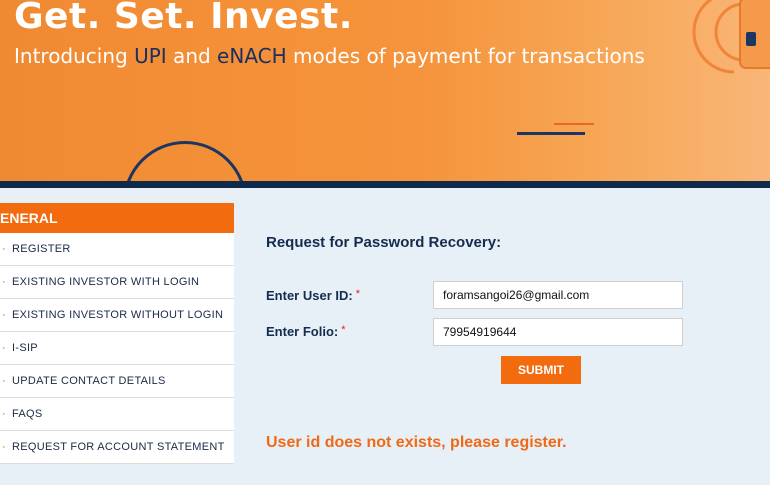  I want to click on submit-button: SUBMIT, so click(541, 370).